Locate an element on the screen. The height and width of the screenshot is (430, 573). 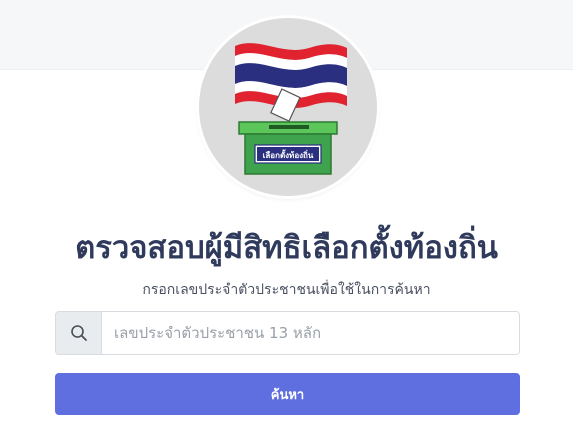
search-icon is located at coordinates (79, 333).